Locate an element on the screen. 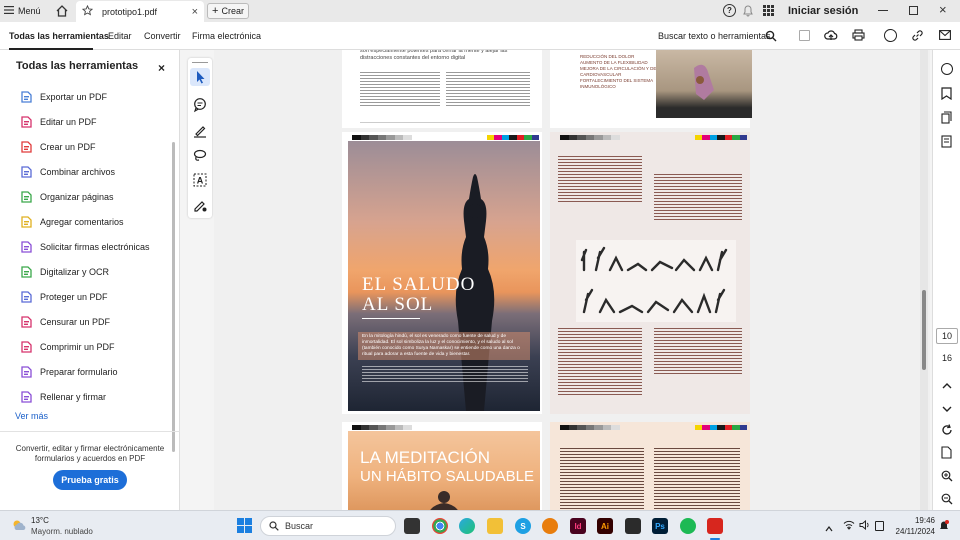 This screenshot has height=540, width=960. tool-item-5: Agregar comentarios is located at coordinates (72, 222).